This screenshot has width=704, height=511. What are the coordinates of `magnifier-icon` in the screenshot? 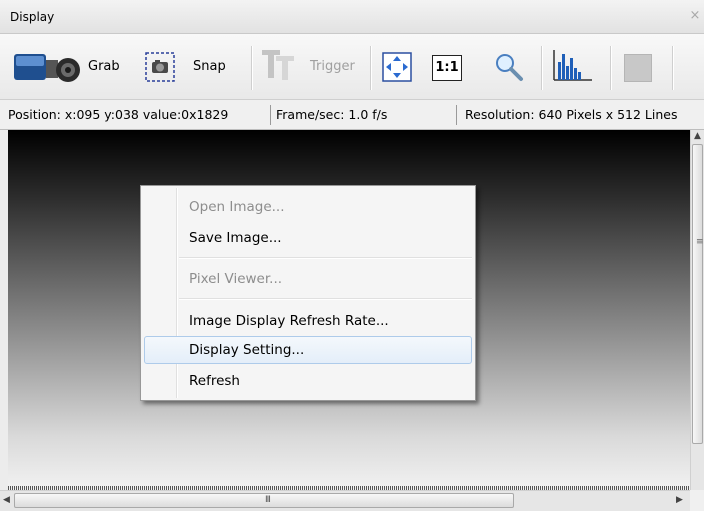 It's located at (509, 67).